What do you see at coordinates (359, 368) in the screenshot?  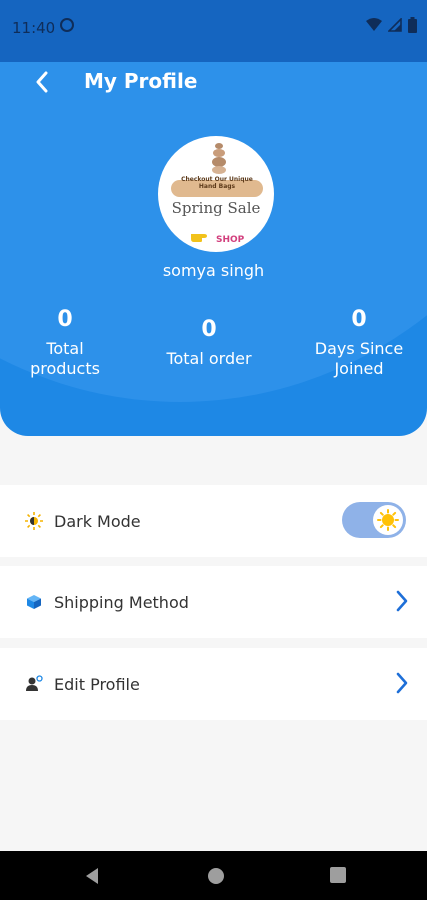 I see `stat-label-line2: Joined` at bounding box center [359, 368].